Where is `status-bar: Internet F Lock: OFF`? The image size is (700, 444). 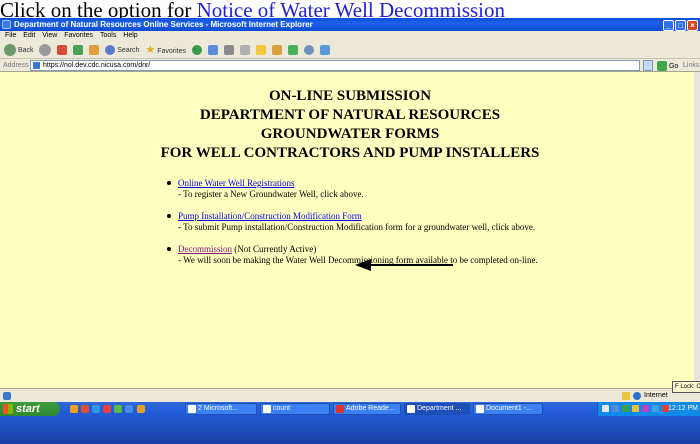
status-bar: Internet F Lock: OFF is located at coordinates (350, 391).